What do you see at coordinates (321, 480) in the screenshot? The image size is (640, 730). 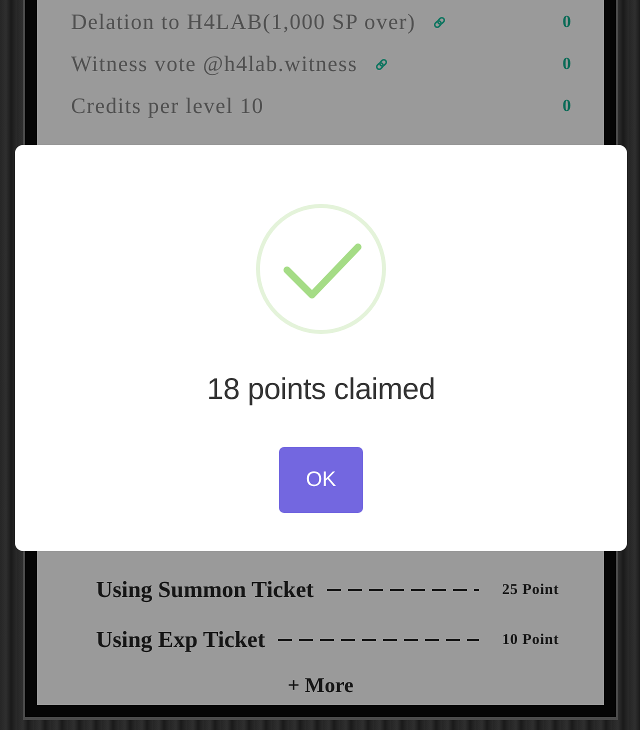 I see `ok-button: OK` at bounding box center [321, 480].